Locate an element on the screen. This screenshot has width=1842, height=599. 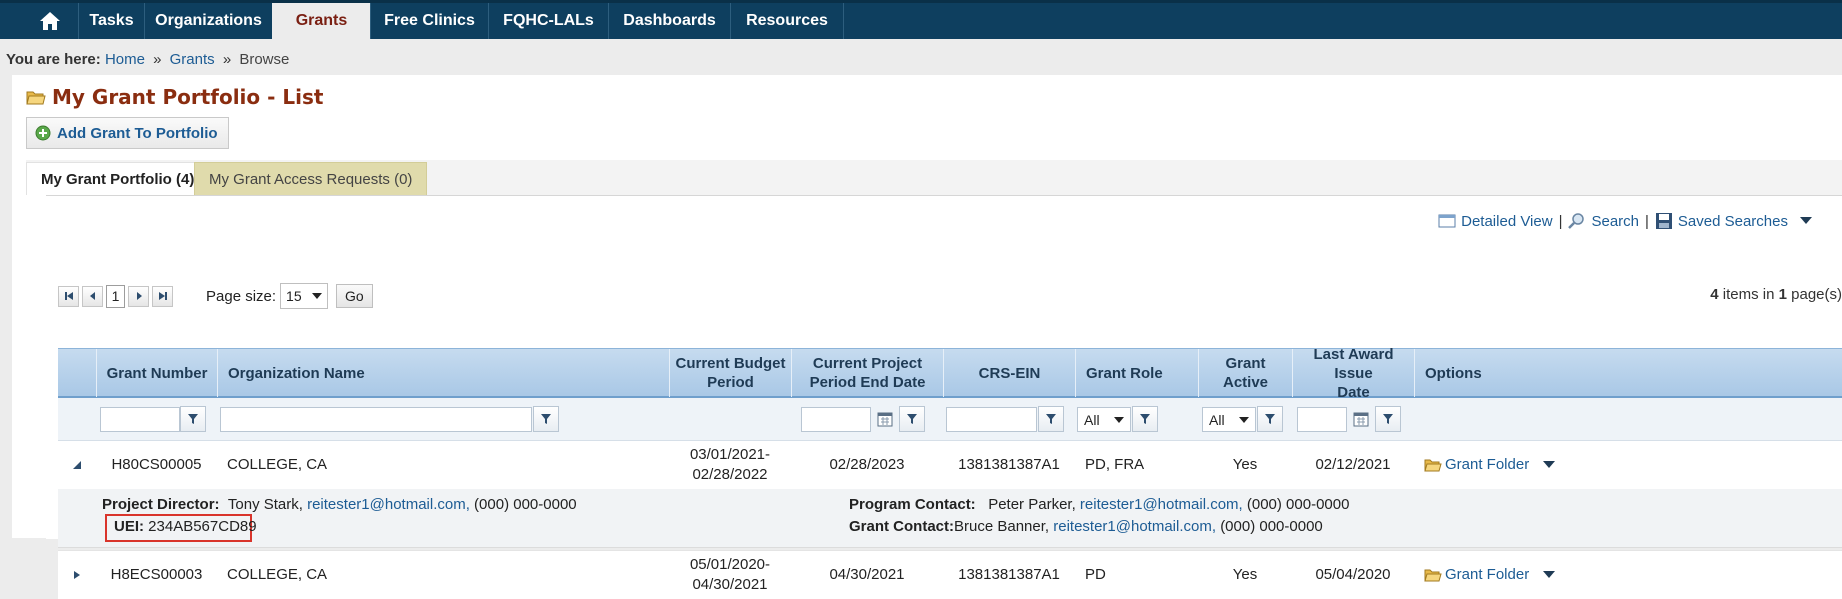
tab-my-grant-portfolio: My Grant Portfolio (4) is located at coordinates (118, 178).